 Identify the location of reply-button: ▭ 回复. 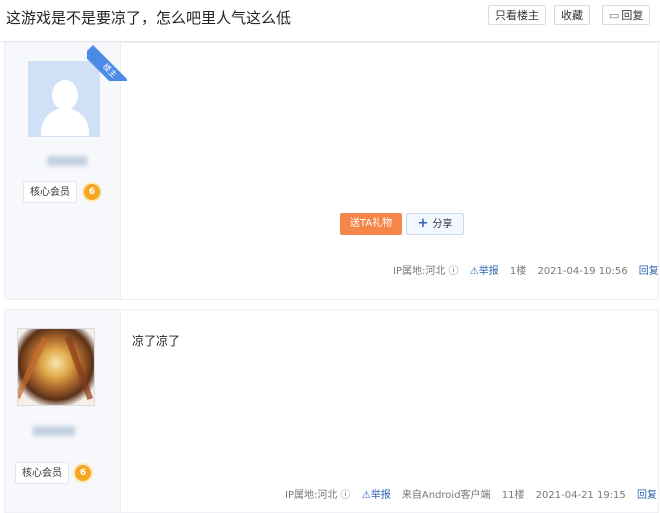
(626, 15).